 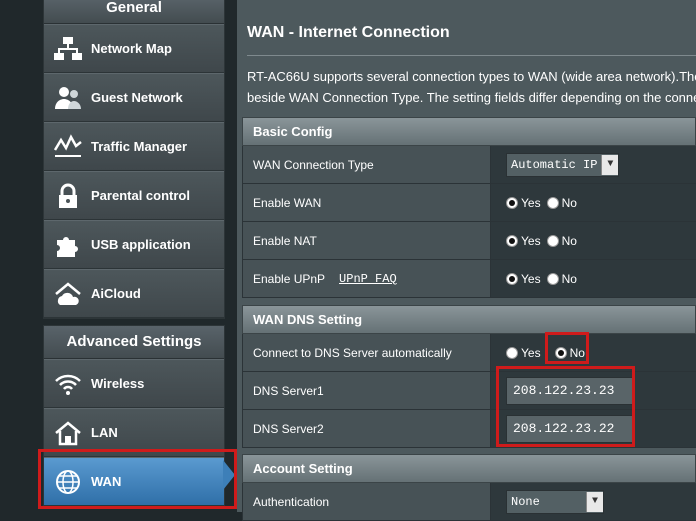 I want to click on cloud-house-icon, so click(x=68, y=294).